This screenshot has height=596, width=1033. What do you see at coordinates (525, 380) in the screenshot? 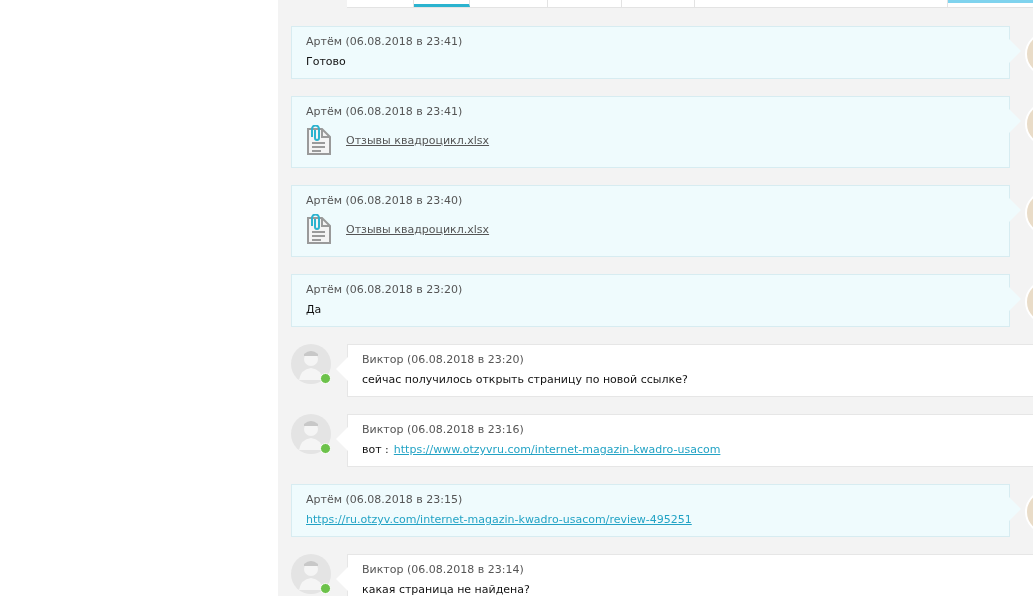
I see `message-text: сейчас получилось открыть страницу по новой ссылке?` at bounding box center [525, 380].